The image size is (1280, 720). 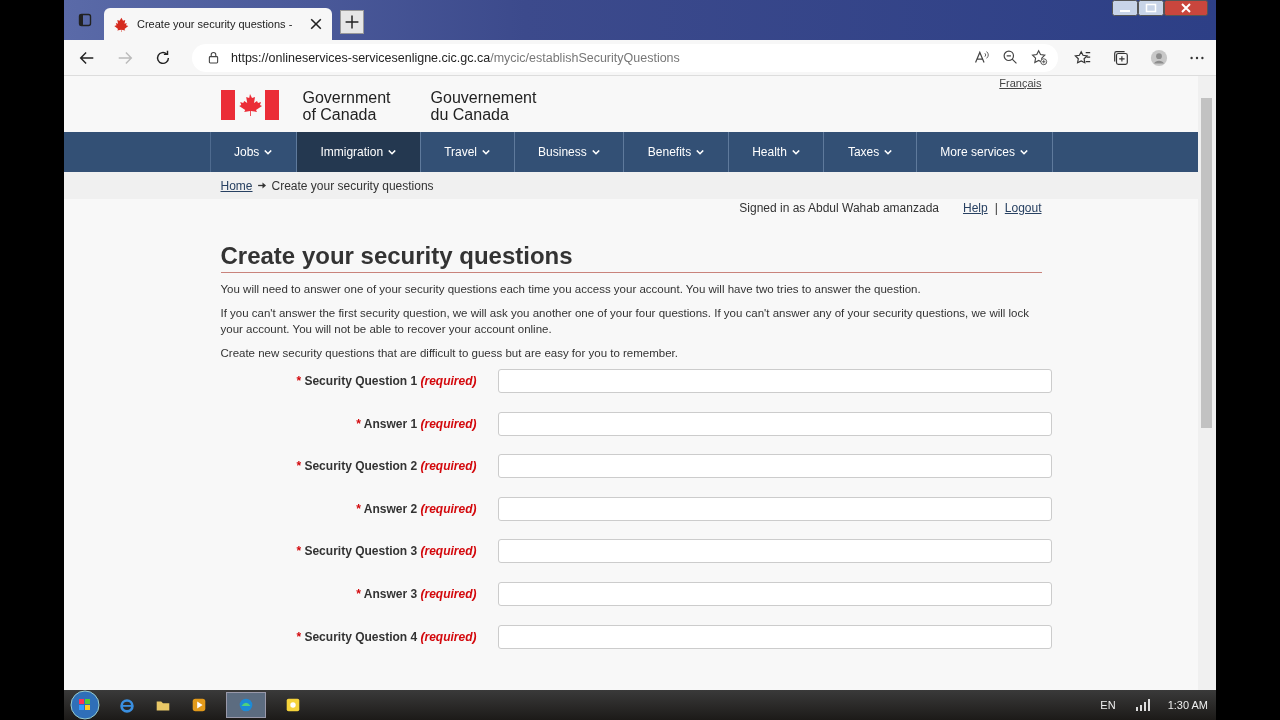 I want to click on signature-french: Gouvernement du Canada, so click(x=483, y=106).